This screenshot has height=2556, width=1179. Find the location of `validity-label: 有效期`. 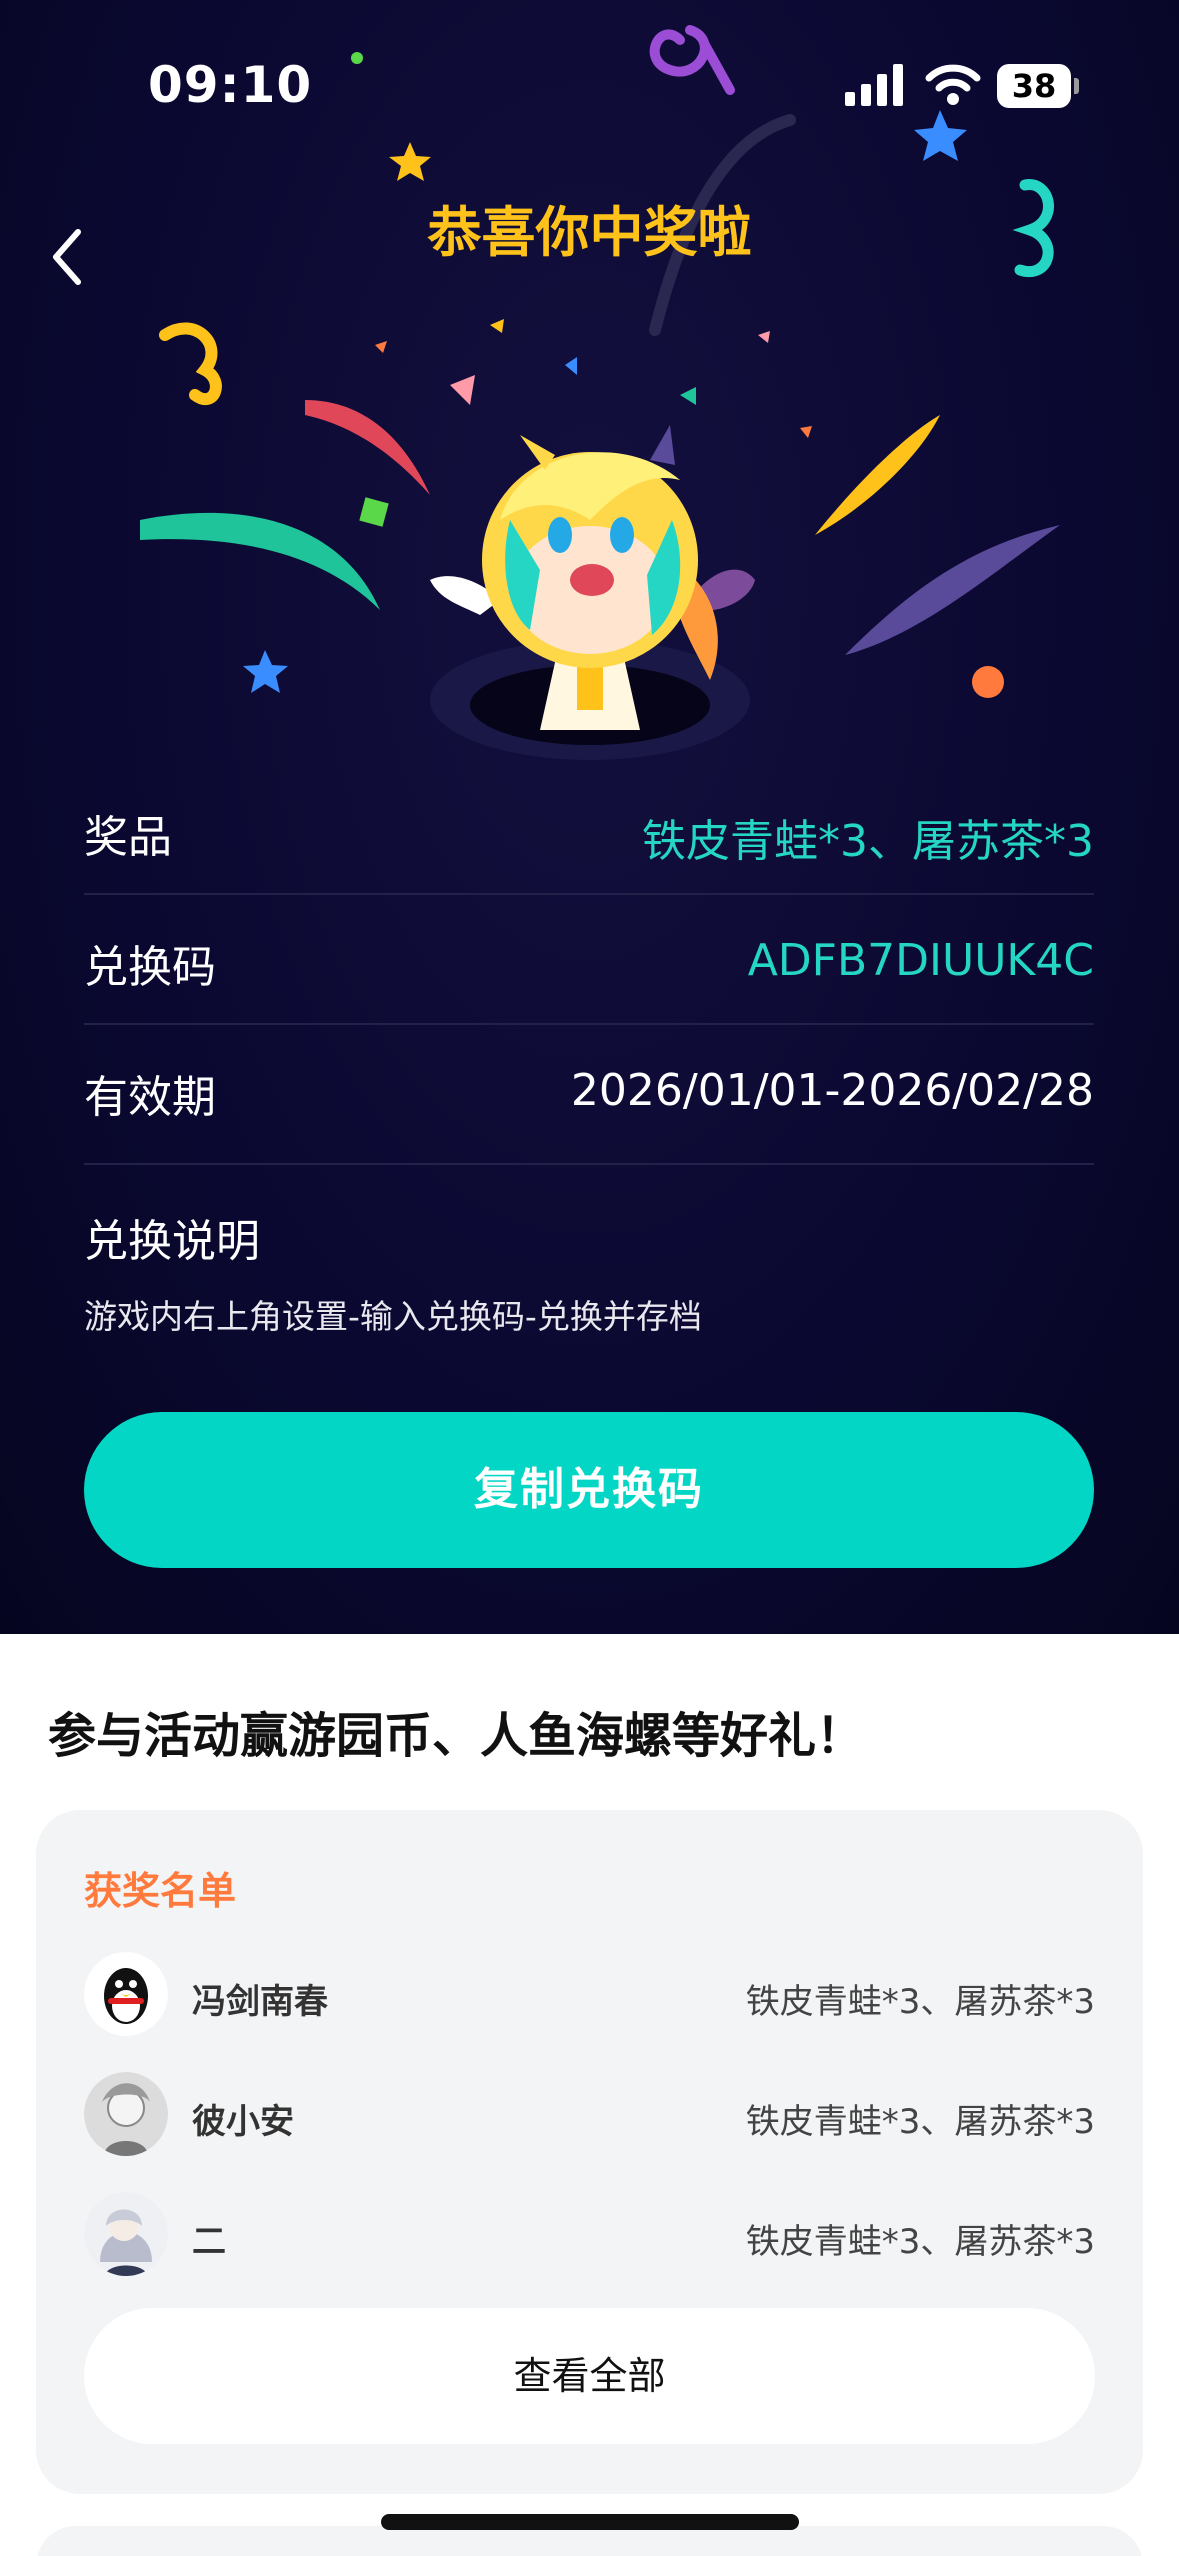

validity-label: 有效期 is located at coordinates (150, 1097).